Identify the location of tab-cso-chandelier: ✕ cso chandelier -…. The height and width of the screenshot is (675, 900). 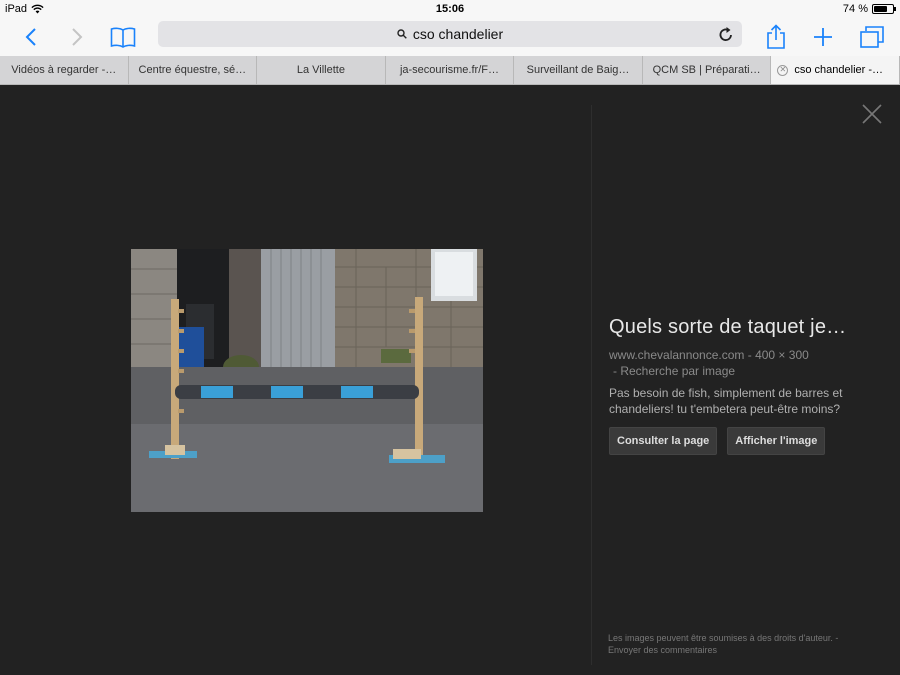
(835, 70).